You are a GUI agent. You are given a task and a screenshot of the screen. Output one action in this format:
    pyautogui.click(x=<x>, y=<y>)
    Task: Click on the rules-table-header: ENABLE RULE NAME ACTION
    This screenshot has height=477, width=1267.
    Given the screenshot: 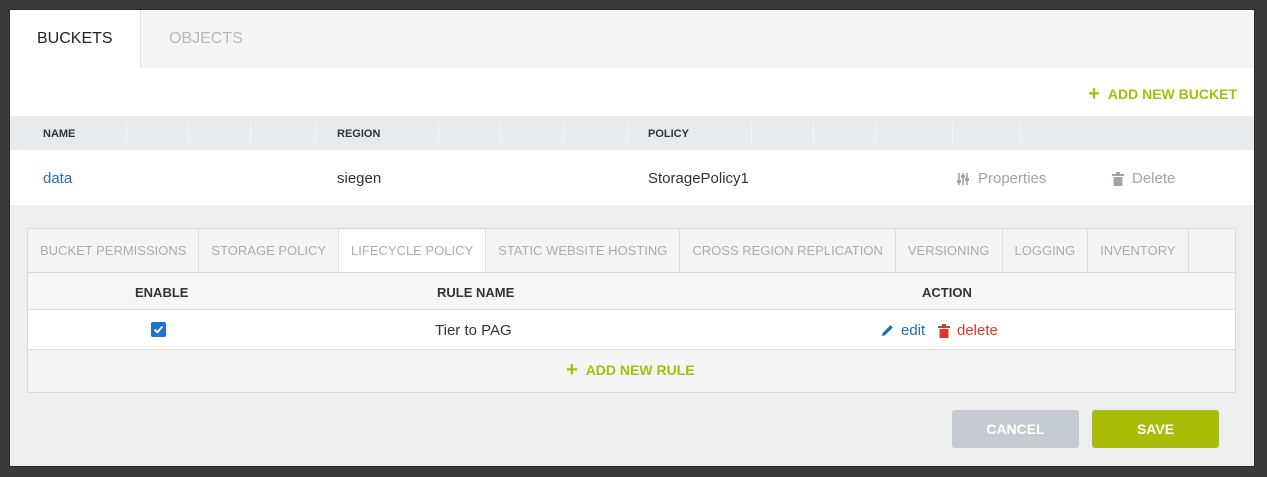 What is the action you would take?
    pyautogui.click(x=631, y=291)
    